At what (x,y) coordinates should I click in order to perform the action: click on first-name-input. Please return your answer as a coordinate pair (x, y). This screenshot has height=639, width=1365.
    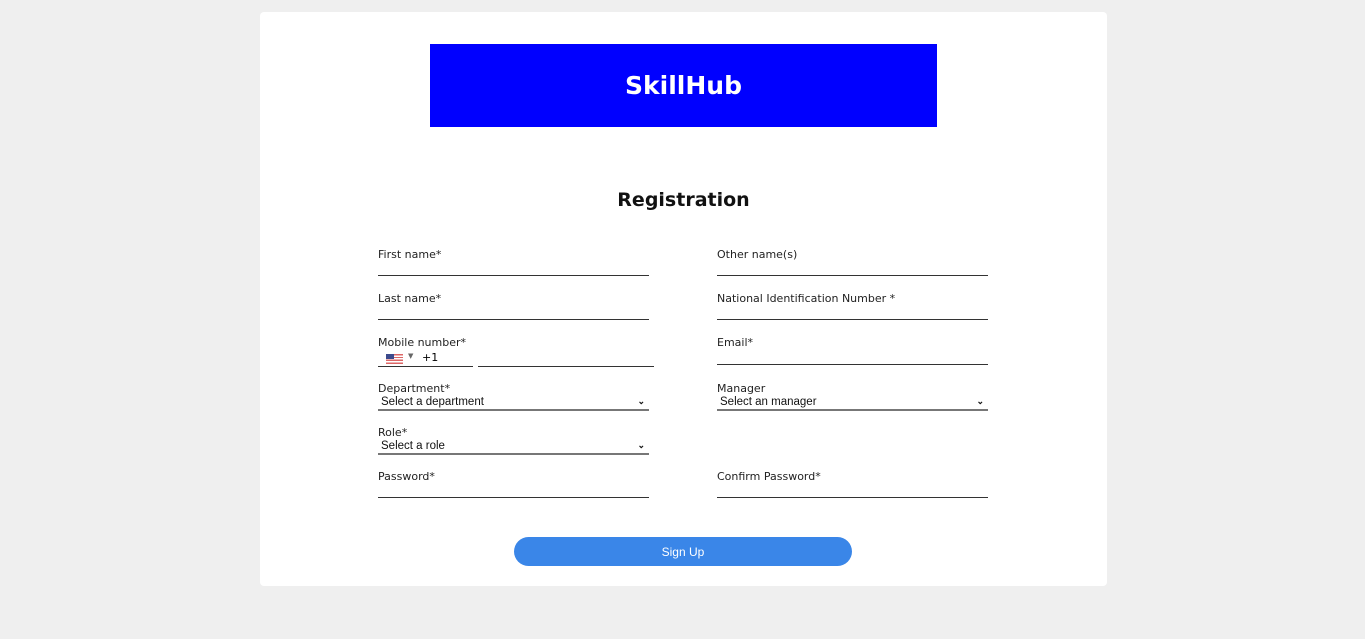
    Looking at the image, I should click on (513, 275).